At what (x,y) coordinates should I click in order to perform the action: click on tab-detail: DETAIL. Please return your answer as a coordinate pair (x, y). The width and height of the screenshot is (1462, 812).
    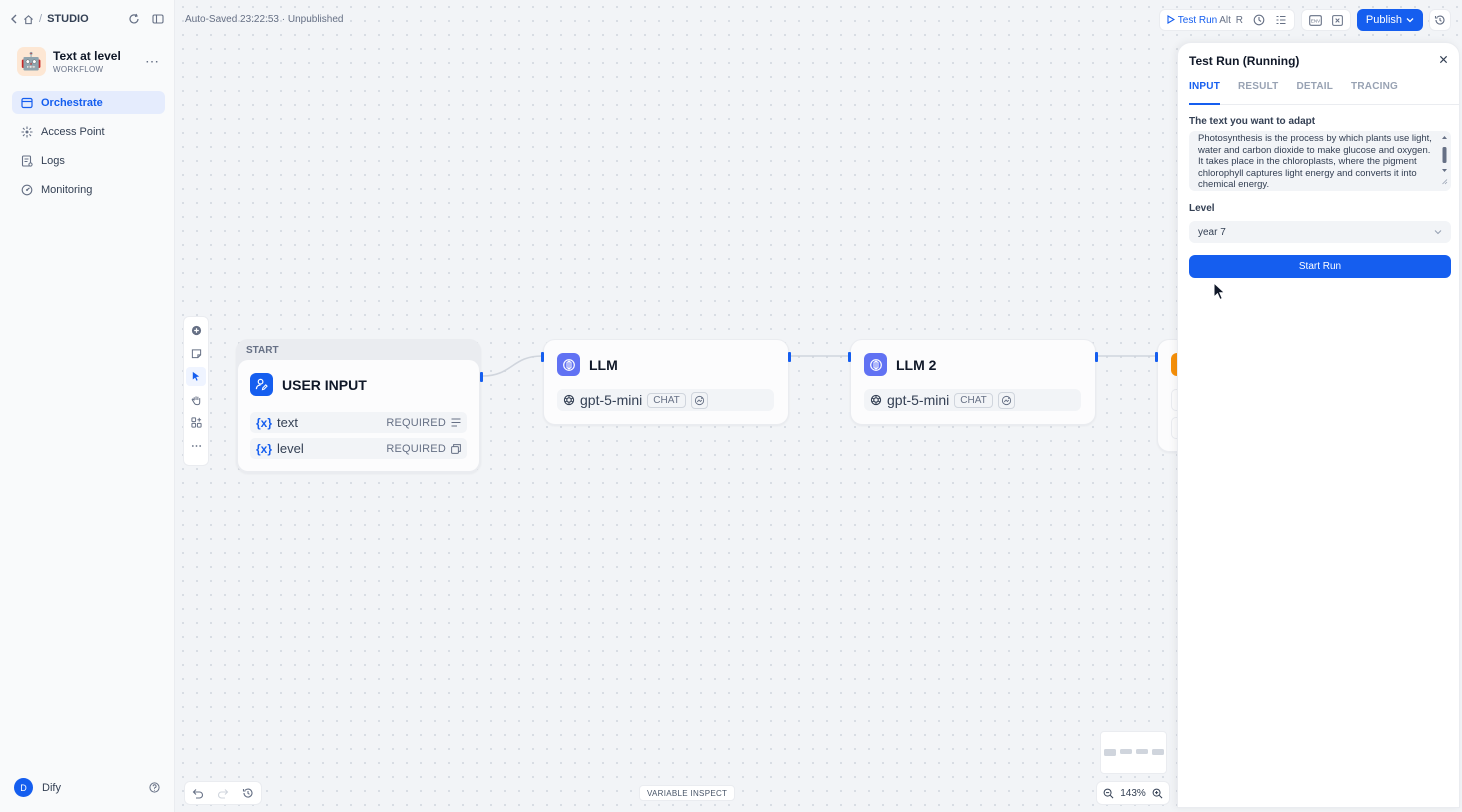
    Looking at the image, I should click on (1314, 93).